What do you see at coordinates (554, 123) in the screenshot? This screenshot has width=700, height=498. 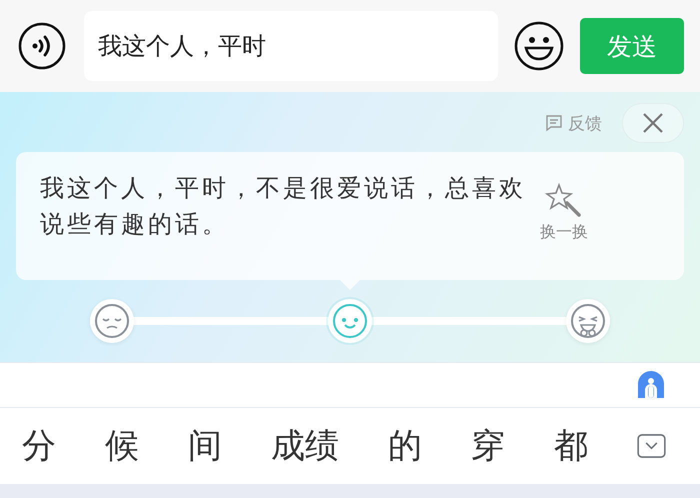 I see `comment-icon` at bounding box center [554, 123].